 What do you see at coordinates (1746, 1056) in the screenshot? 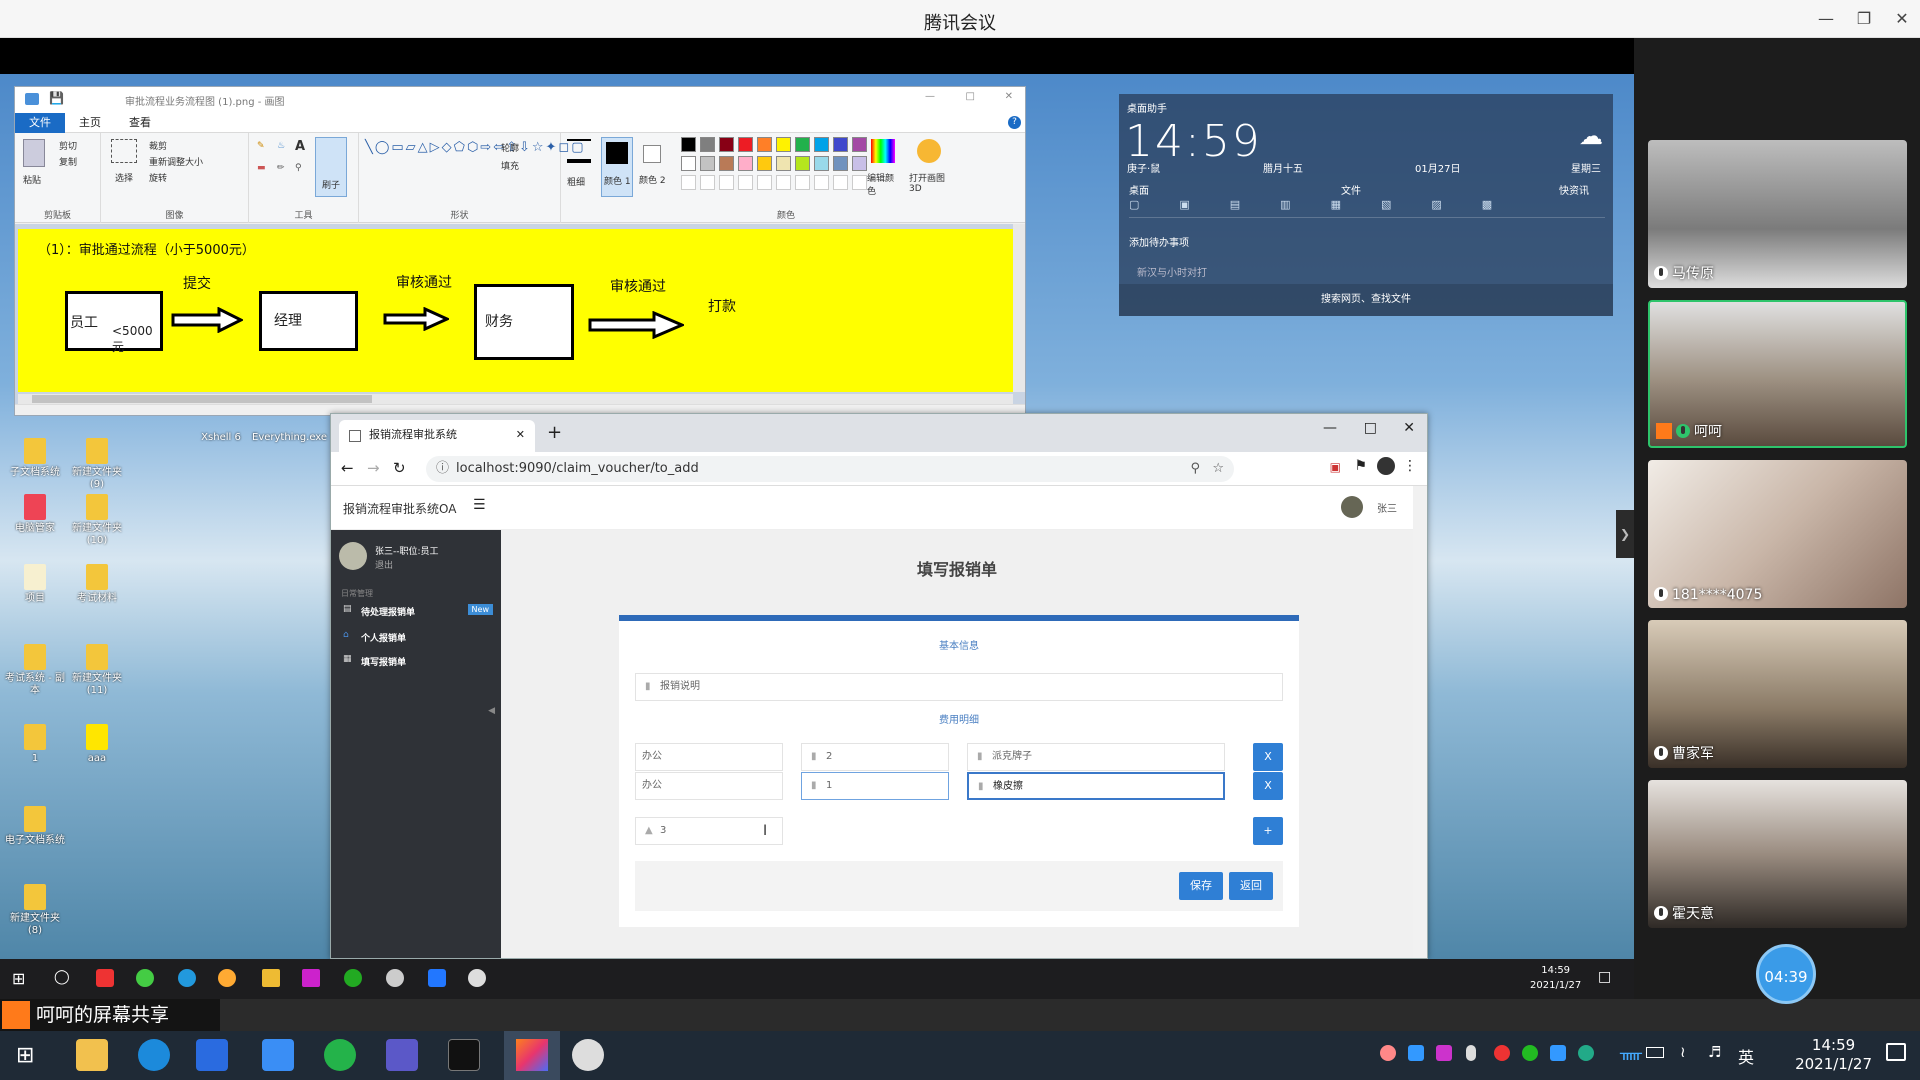
I see `ime-indicator: 英` at bounding box center [1746, 1056].